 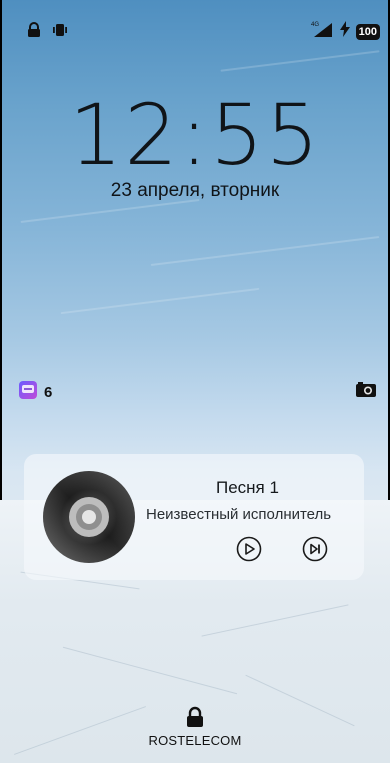 What do you see at coordinates (247, 487) in the screenshot?
I see `track-title: Песня 1` at bounding box center [247, 487].